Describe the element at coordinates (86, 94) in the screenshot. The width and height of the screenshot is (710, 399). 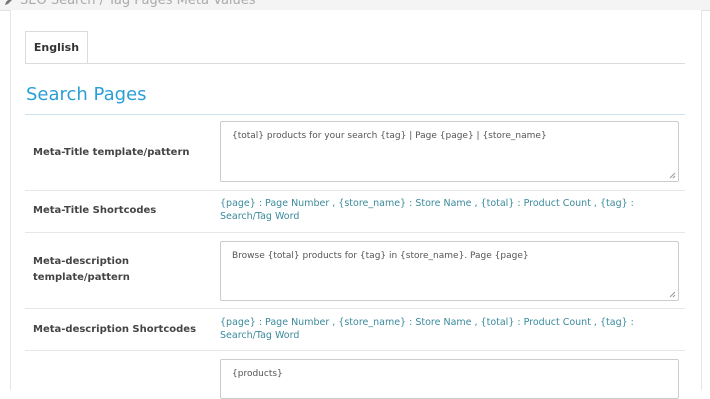
I see `section-title: Search Pages` at that location.